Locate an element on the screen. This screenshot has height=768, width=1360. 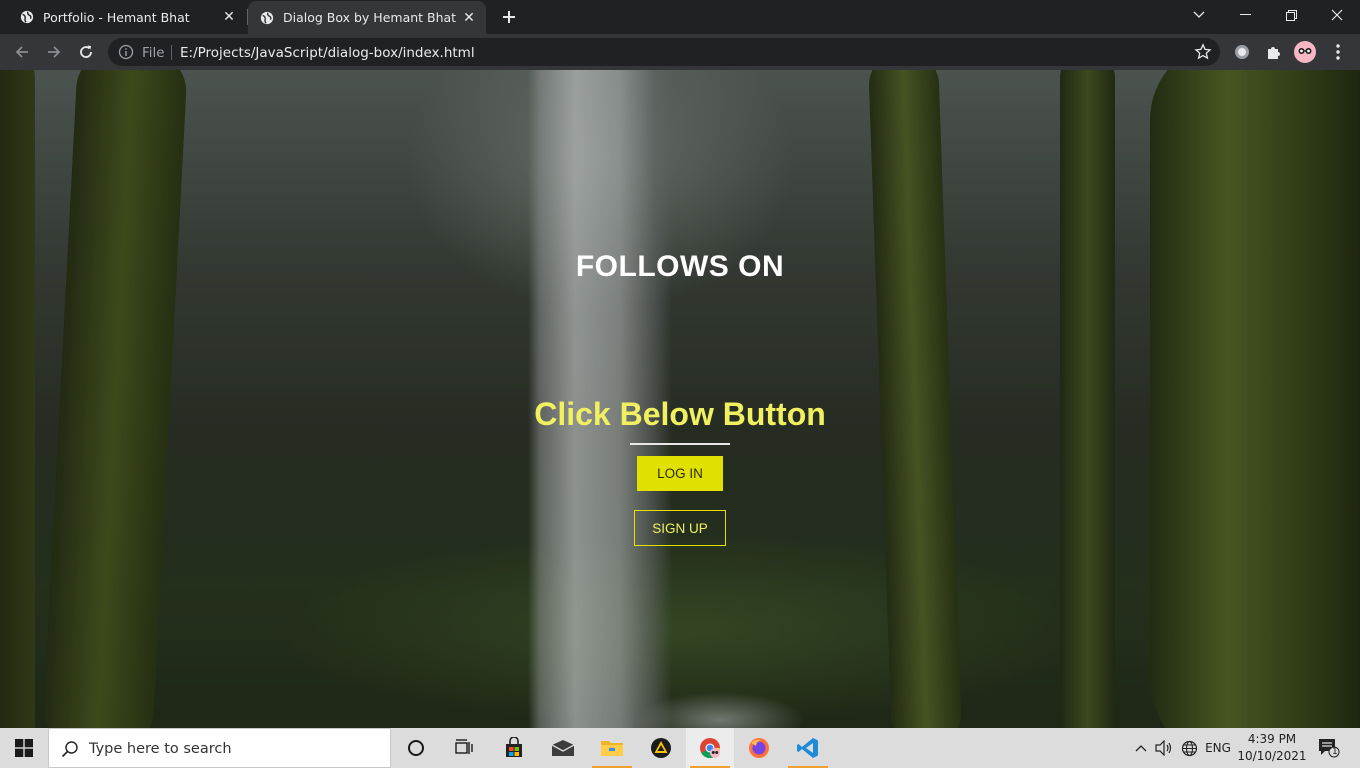
start-button is located at coordinates (24, 748).